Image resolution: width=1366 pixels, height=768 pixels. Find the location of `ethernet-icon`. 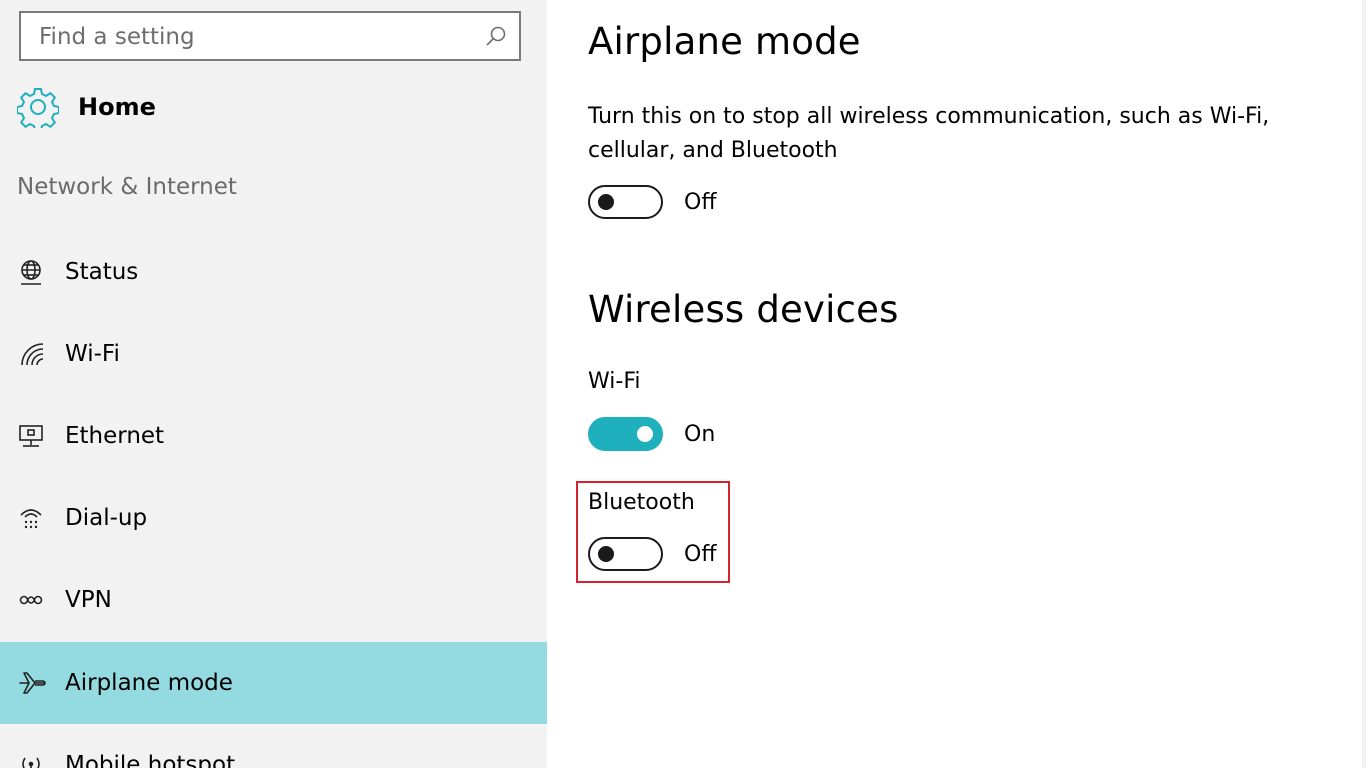

ethernet-icon is located at coordinates (31, 436).